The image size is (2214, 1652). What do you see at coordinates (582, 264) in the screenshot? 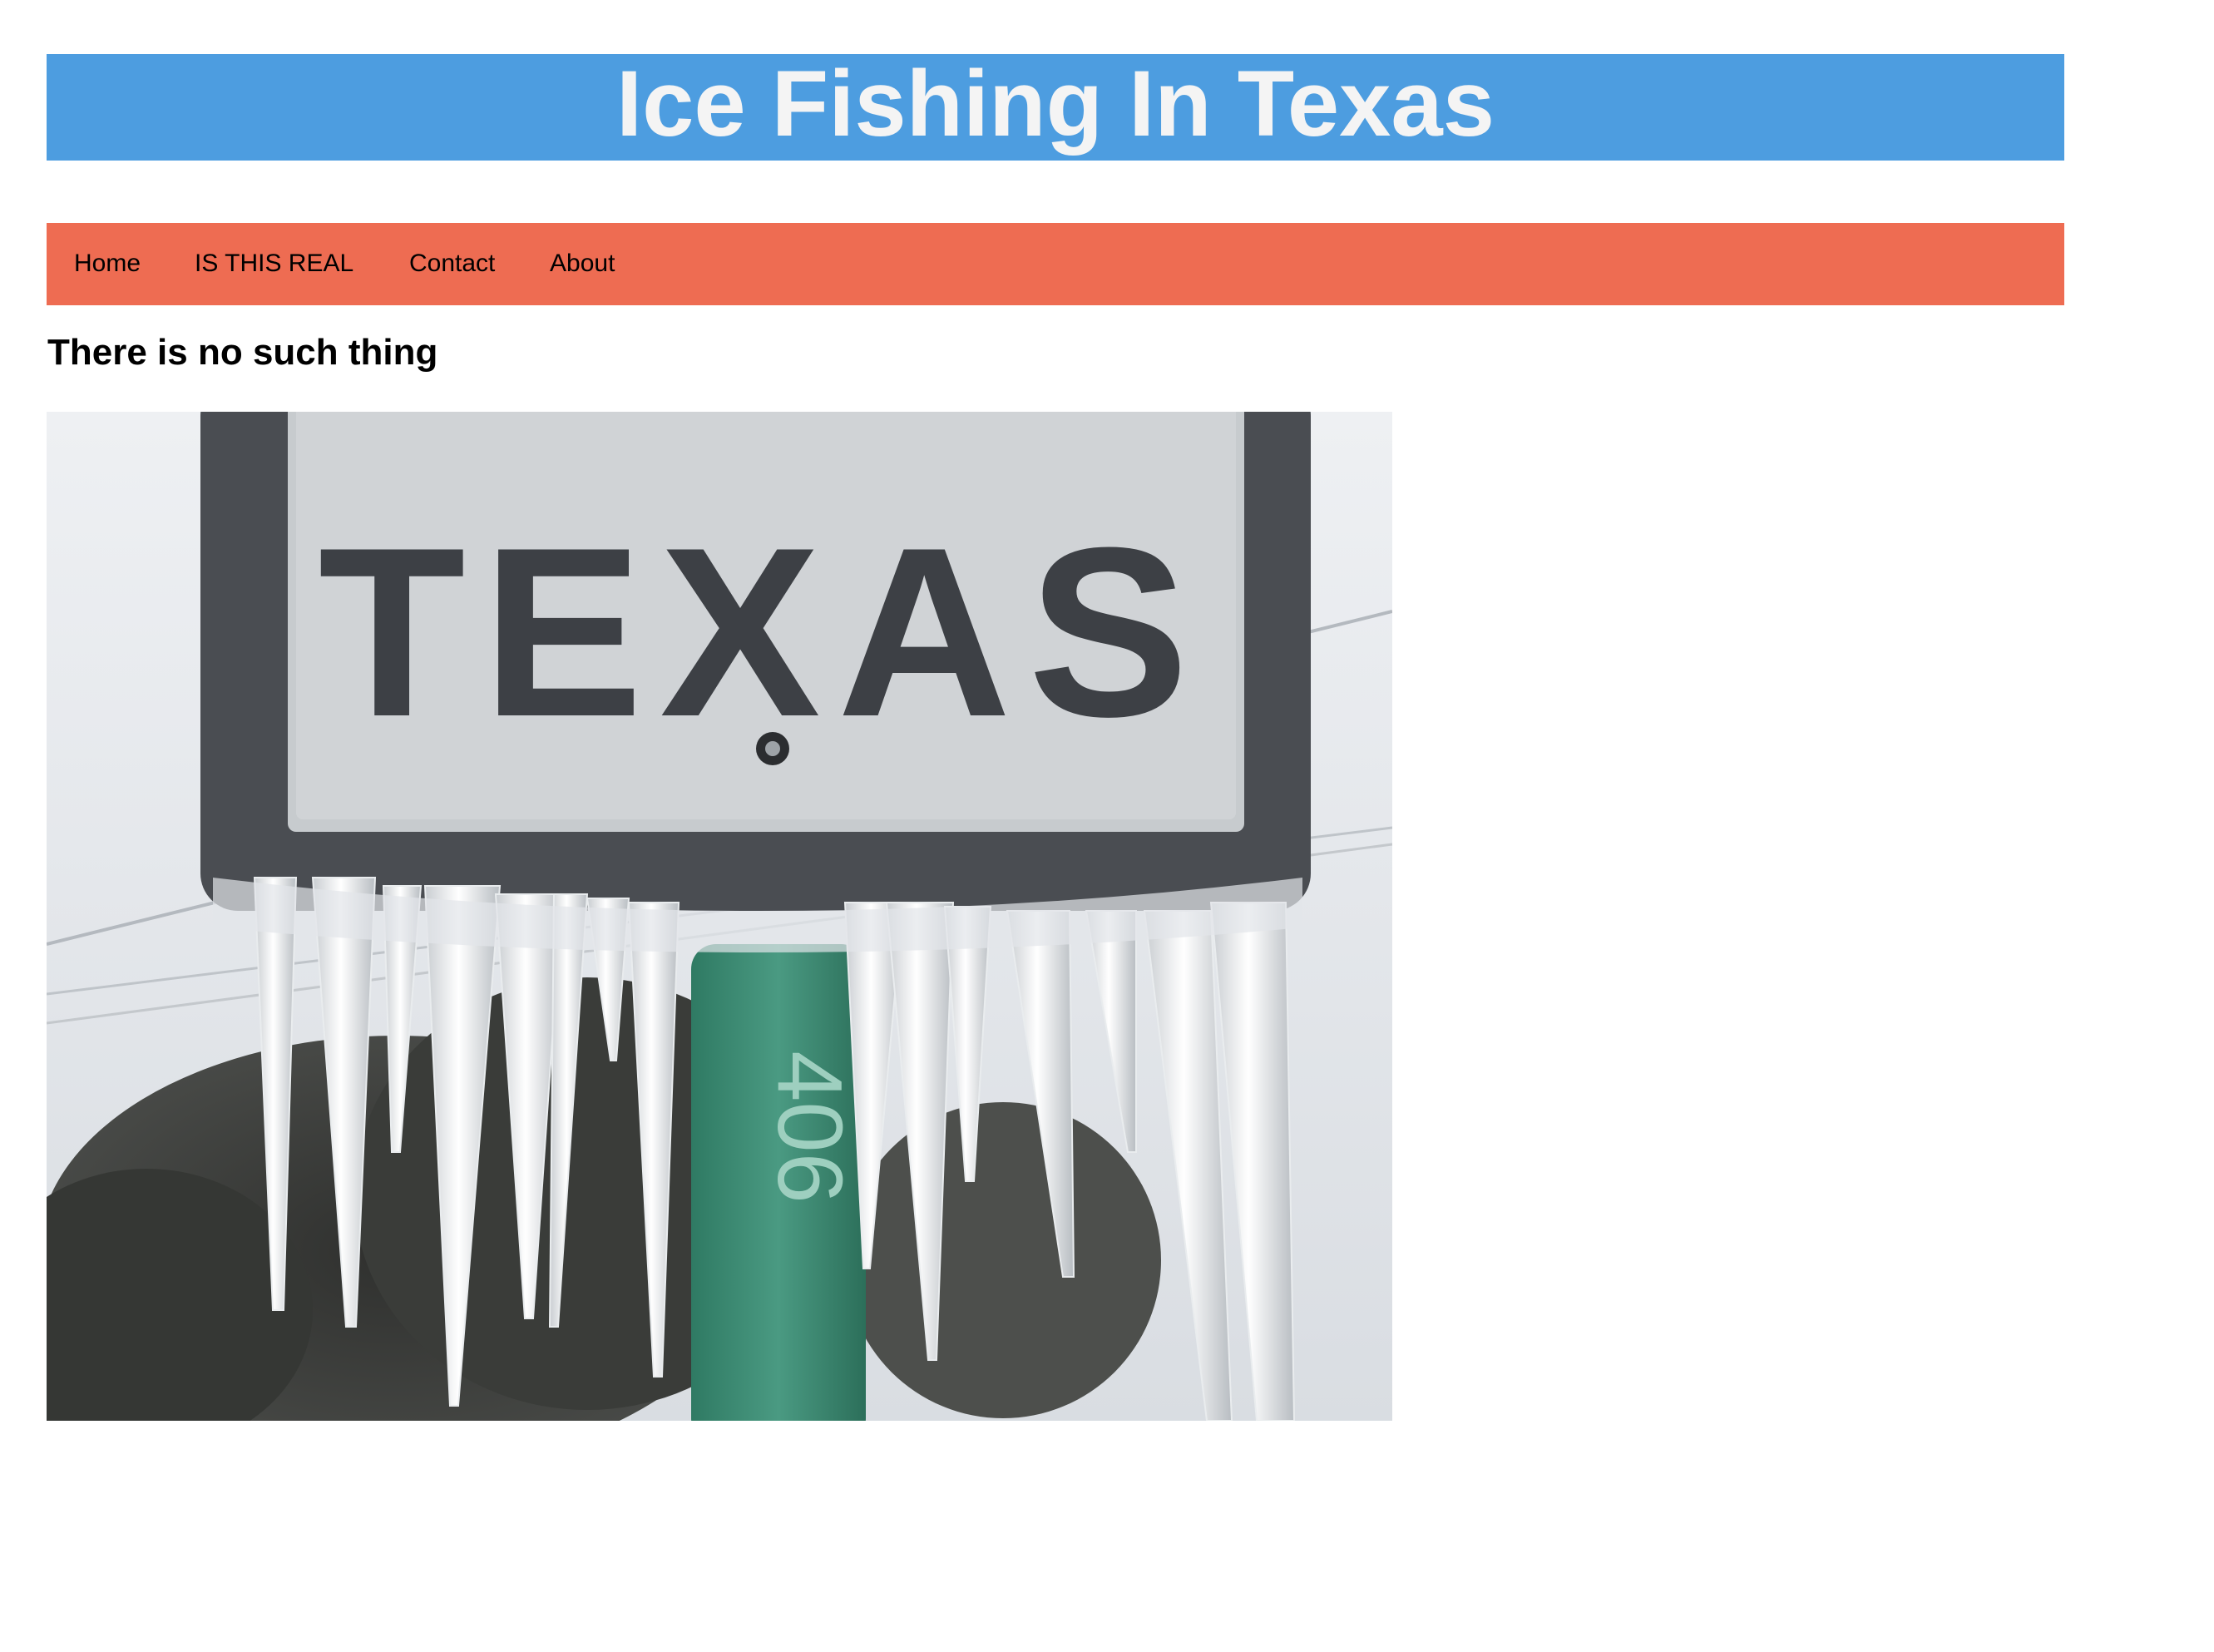
I see `nav-link-about: About` at bounding box center [582, 264].